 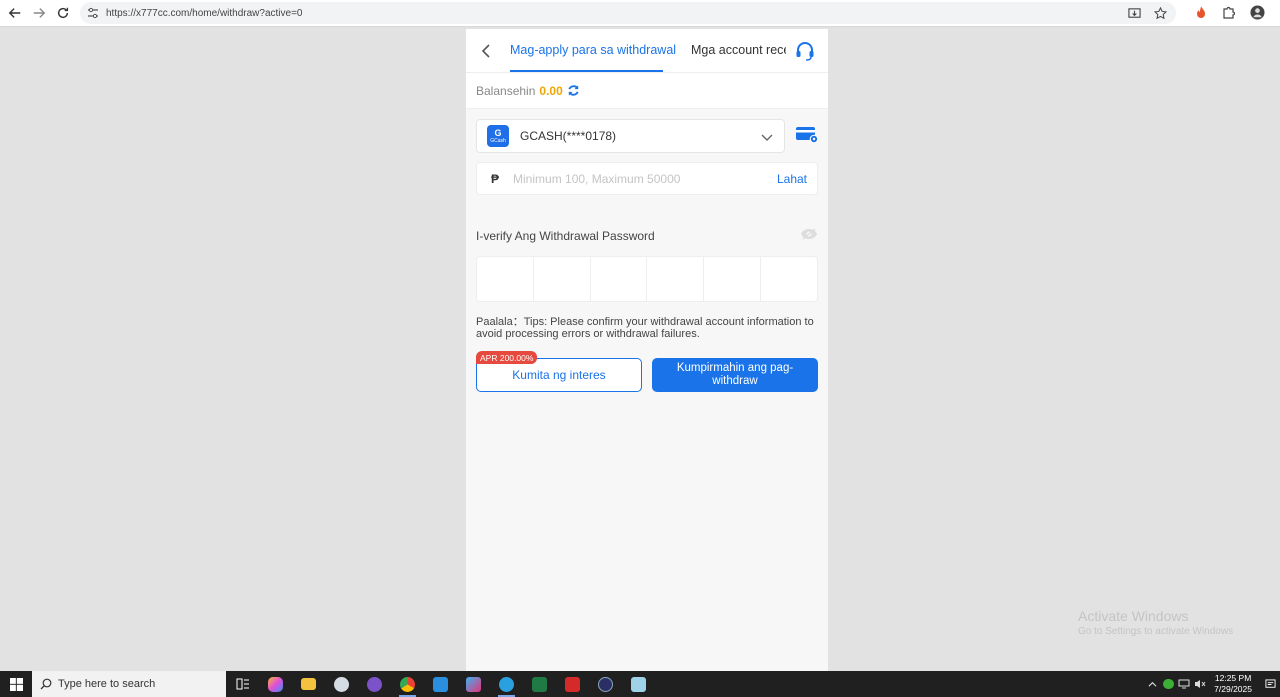 What do you see at coordinates (486, 51) in the screenshot?
I see `back-chevron-icon` at bounding box center [486, 51].